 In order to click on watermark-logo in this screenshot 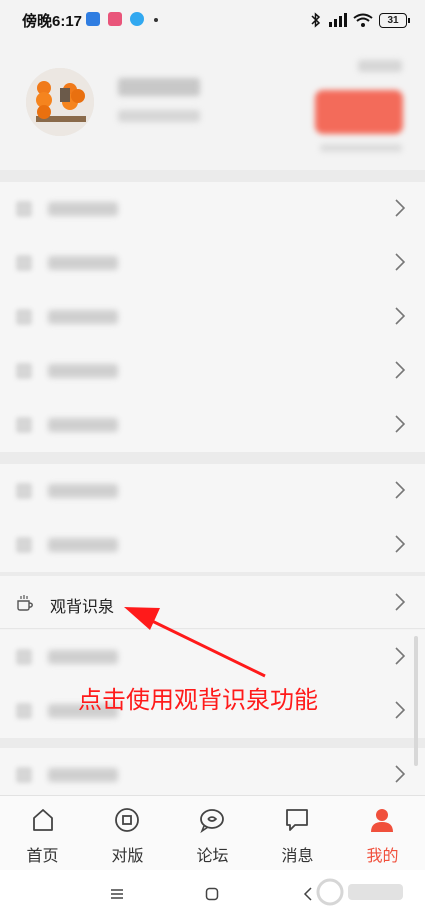, I will do `click(359, 892)`.